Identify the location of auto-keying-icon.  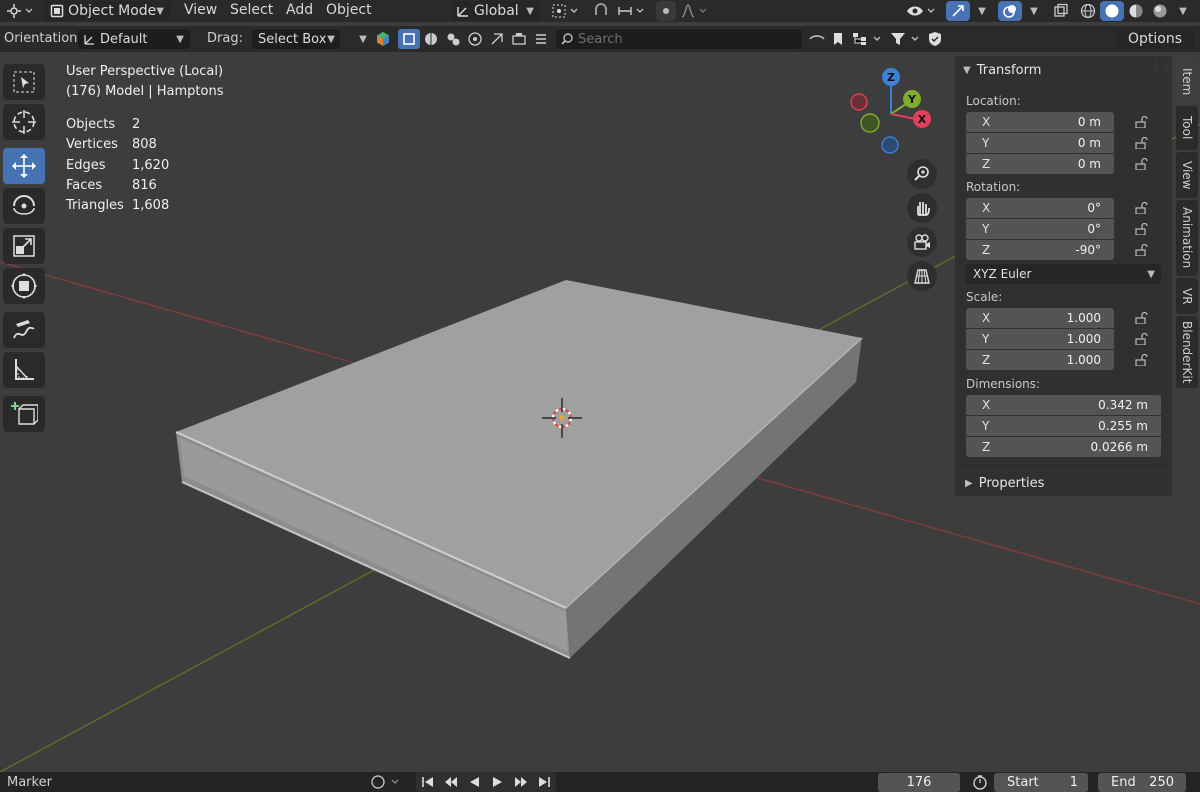
(385, 782).